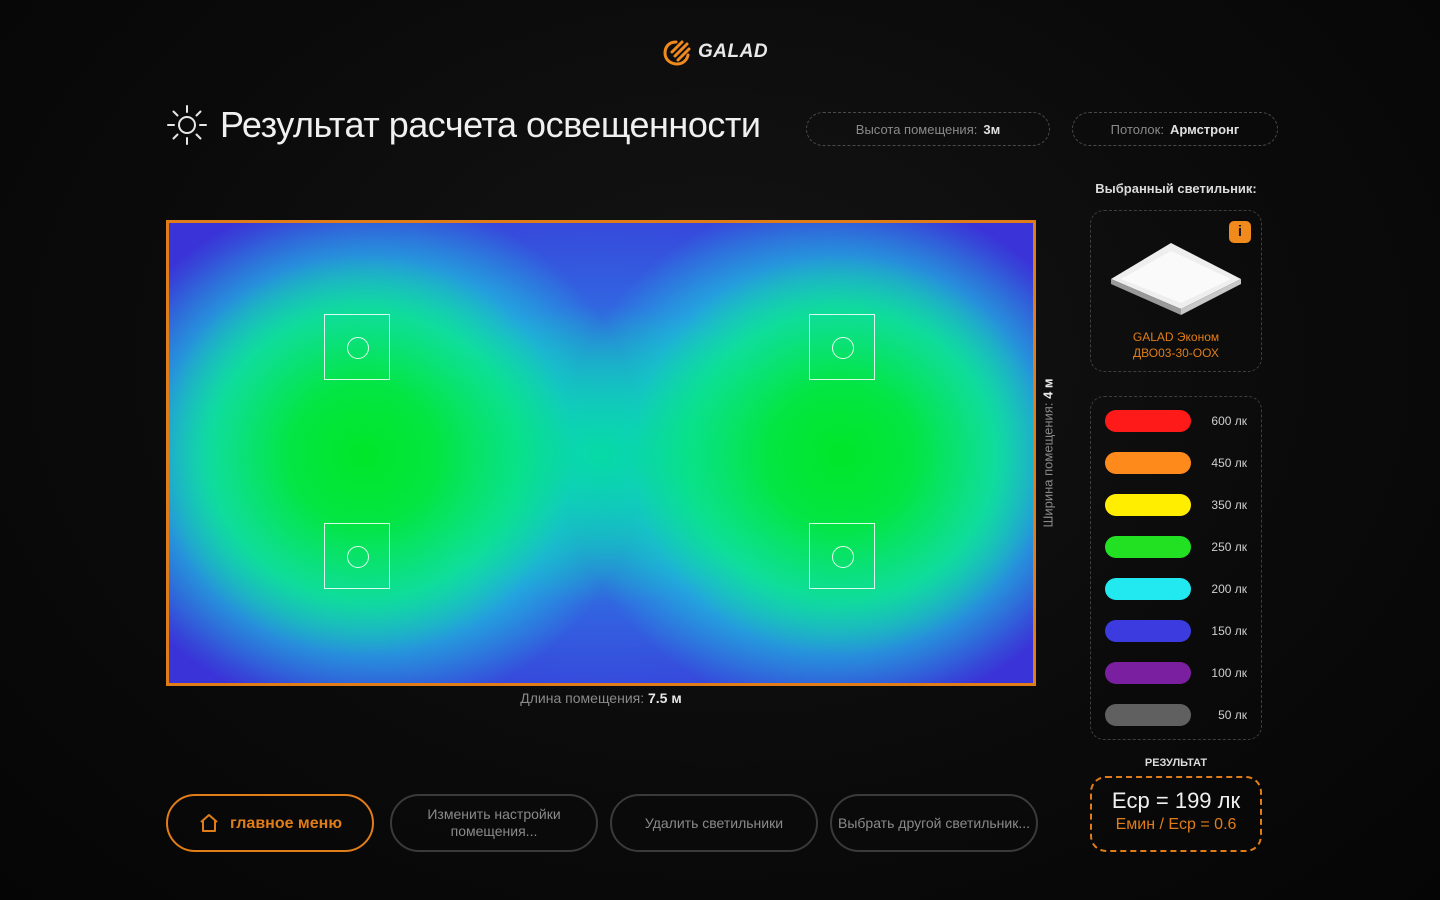  I want to click on ceiling-pill: Потолок: Армстронг, so click(1175, 129).